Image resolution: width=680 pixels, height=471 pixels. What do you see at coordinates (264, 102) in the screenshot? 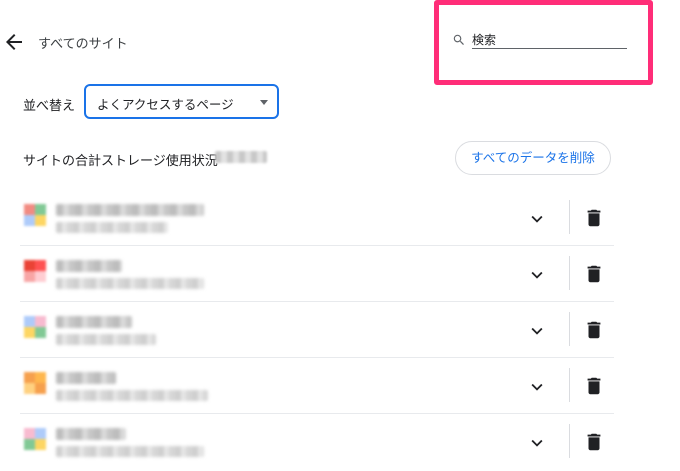
I see `dropdown-caret-icon` at bounding box center [264, 102].